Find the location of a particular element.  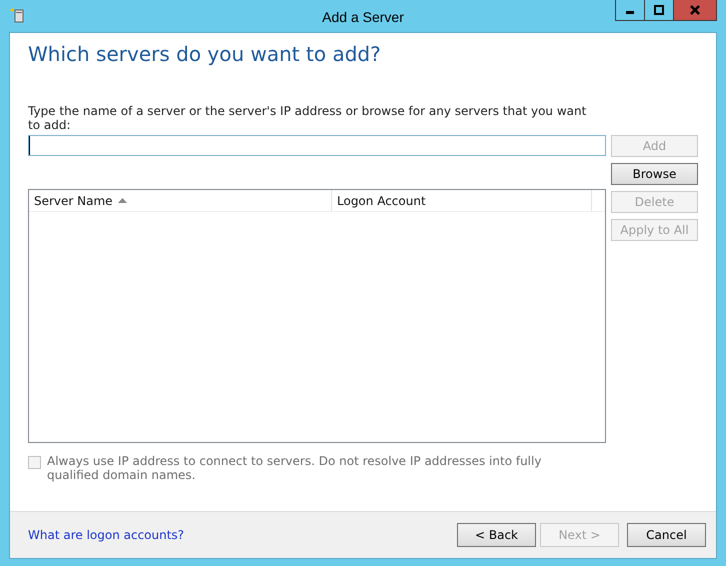

page-heading: Which servers do you want to add? is located at coordinates (205, 54).